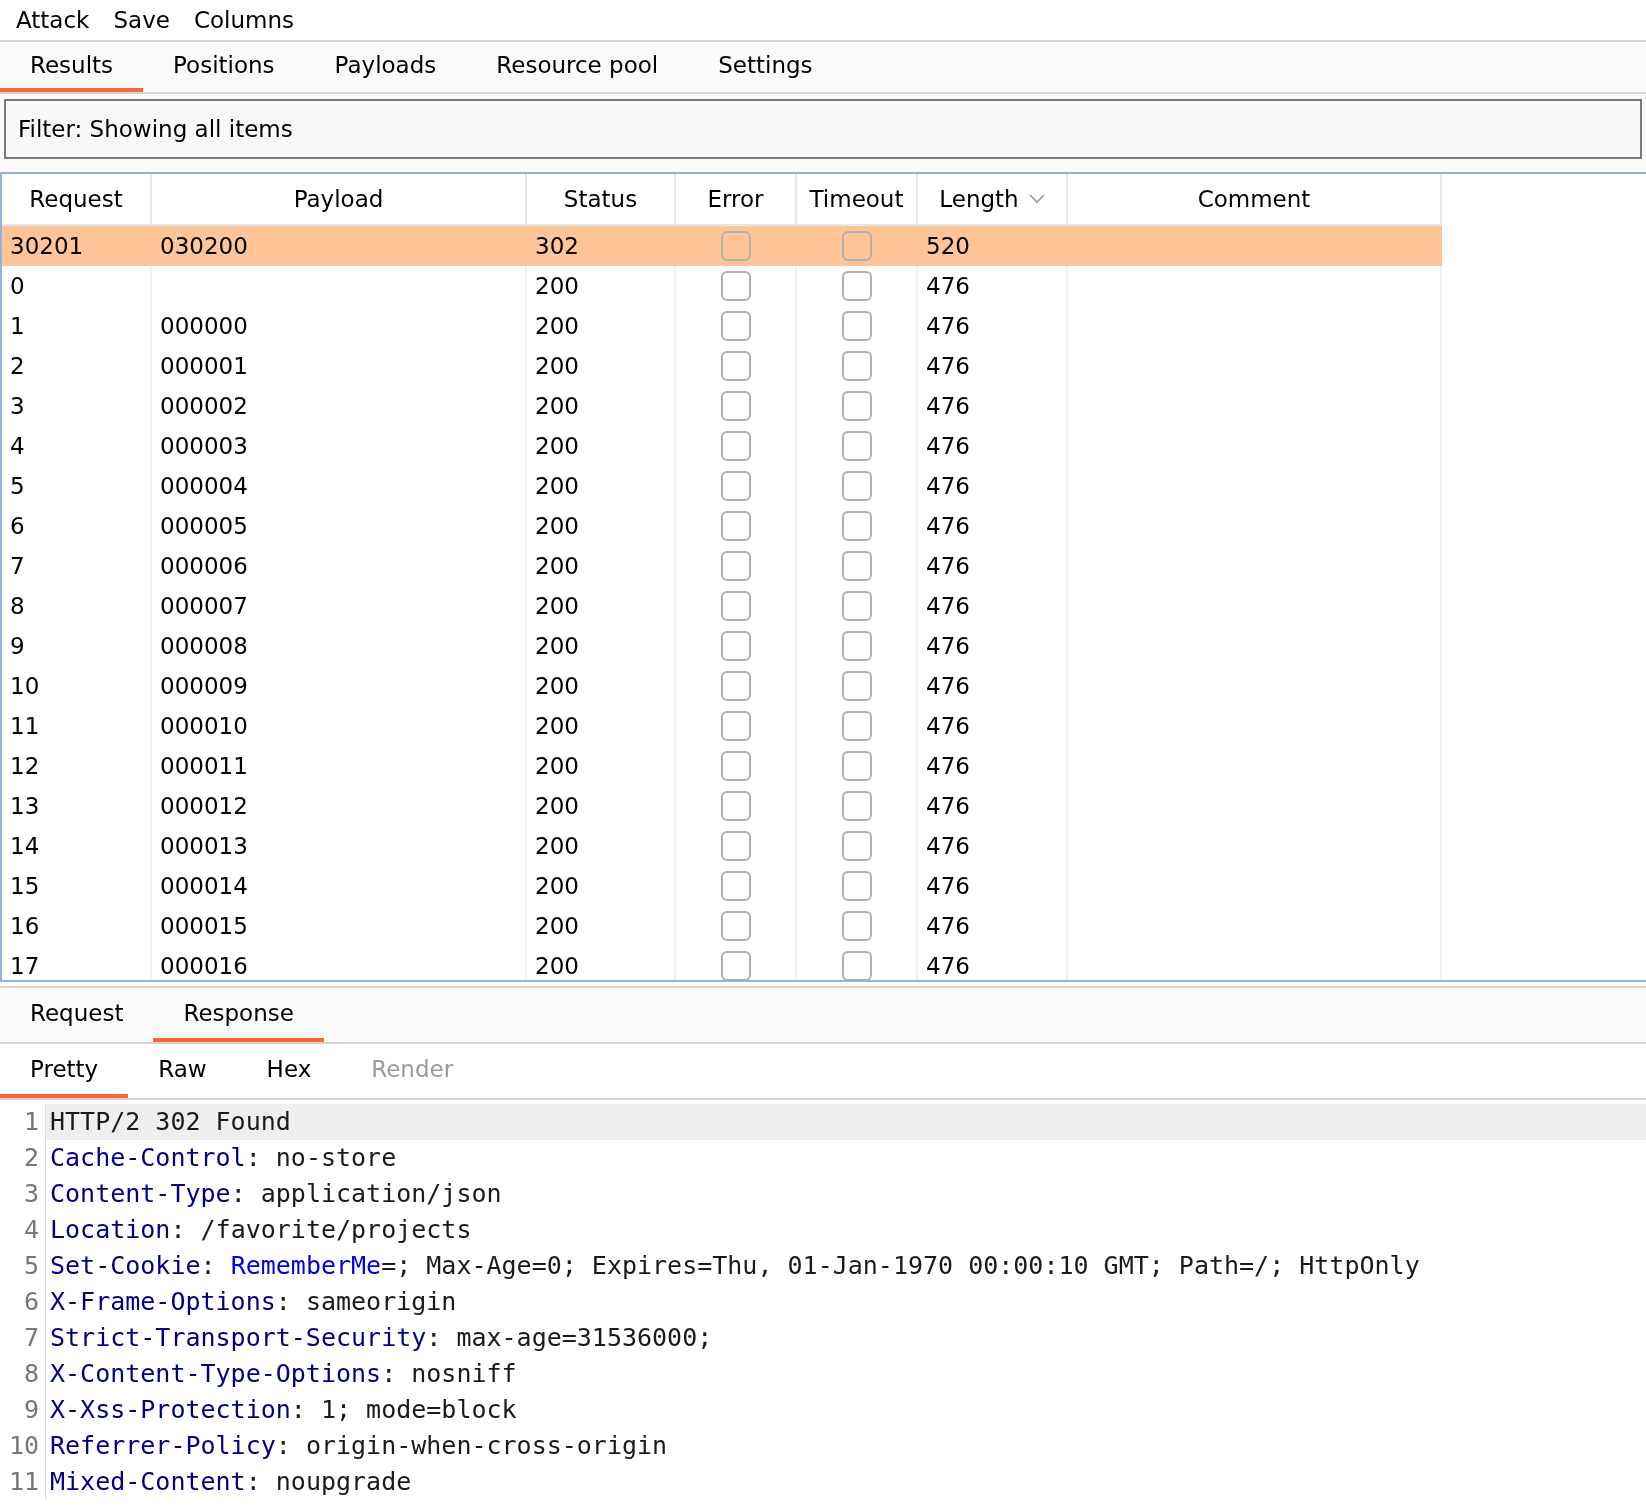 The image size is (1646, 1512). What do you see at coordinates (722, 726) in the screenshot?
I see `table-row: 11 000010 200 476` at bounding box center [722, 726].